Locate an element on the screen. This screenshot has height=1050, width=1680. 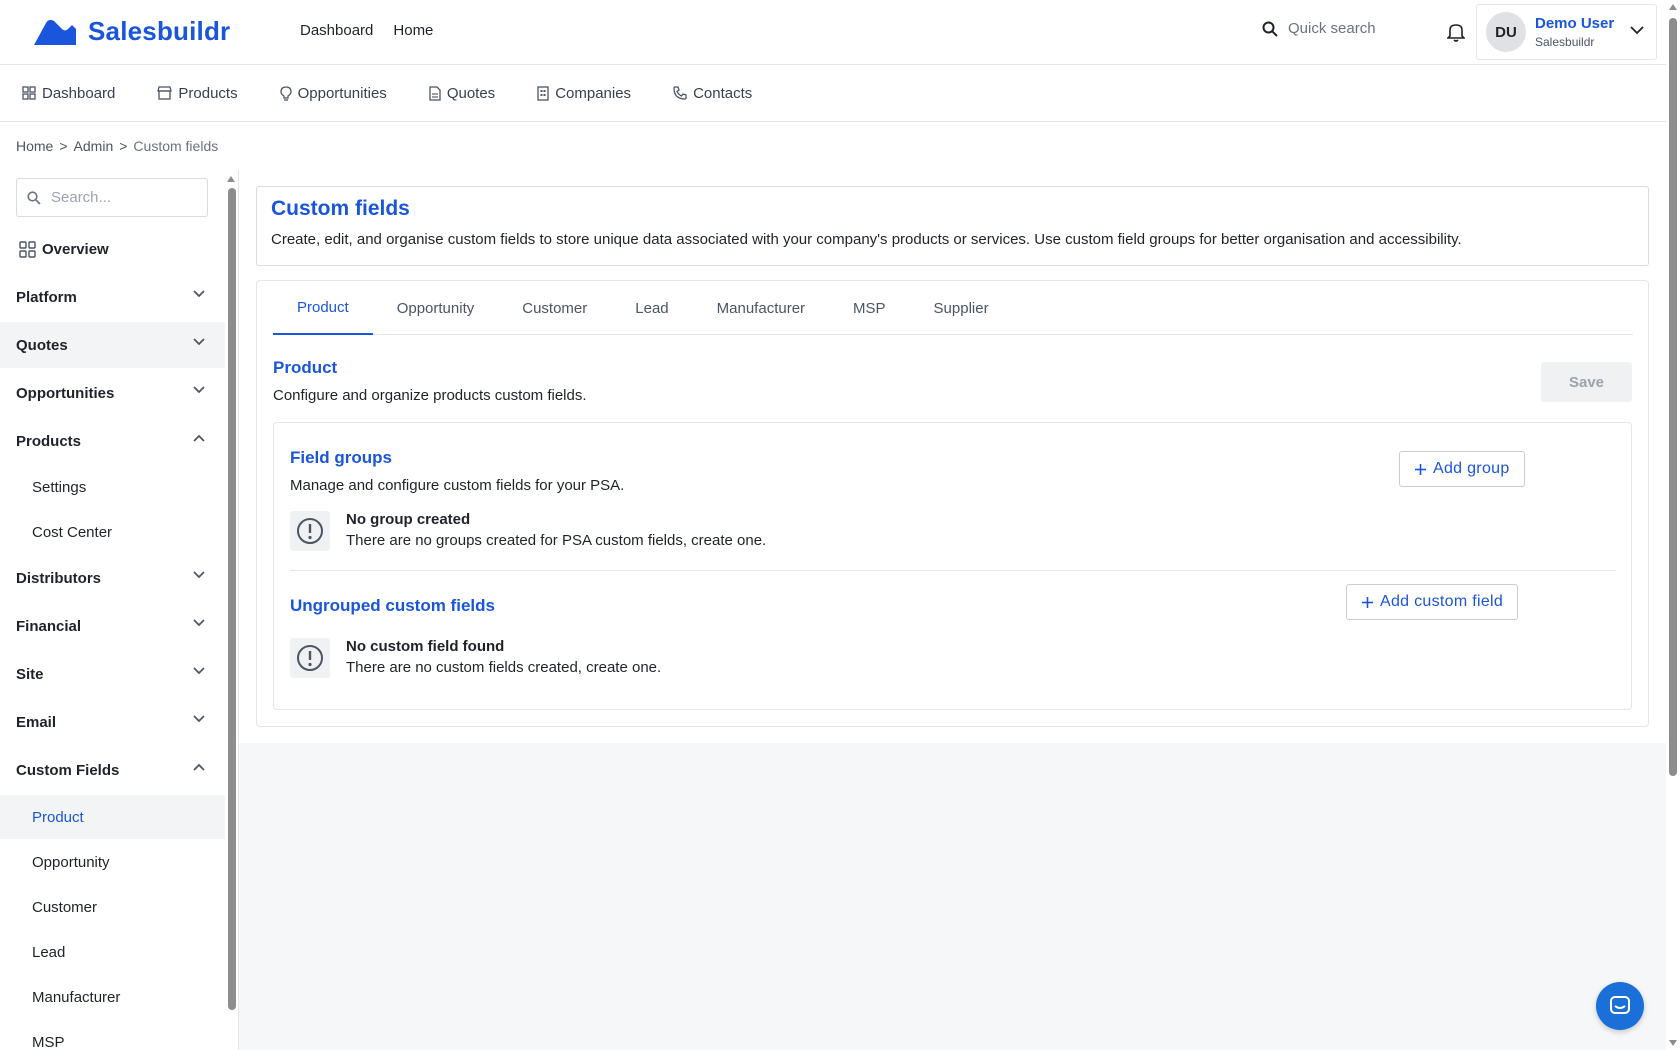
sidebar-item-products: Products is located at coordinates (112, 441).